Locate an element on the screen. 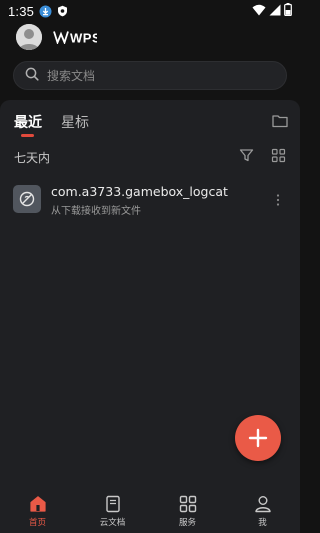 Image resolution: width=320 pixels, height=533 pixels. plus-icon is located at coordinates (258, 438).